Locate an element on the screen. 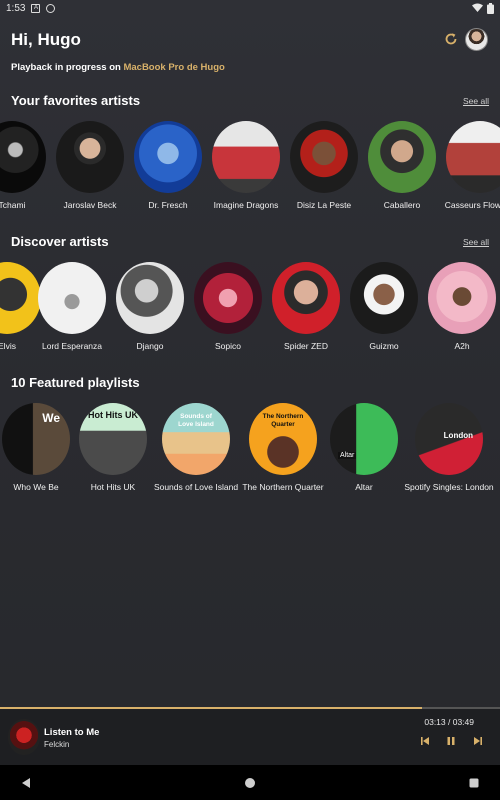 This screenshot has height=800, width=500. playlist-cover: London is located at coordinates (449, 439).